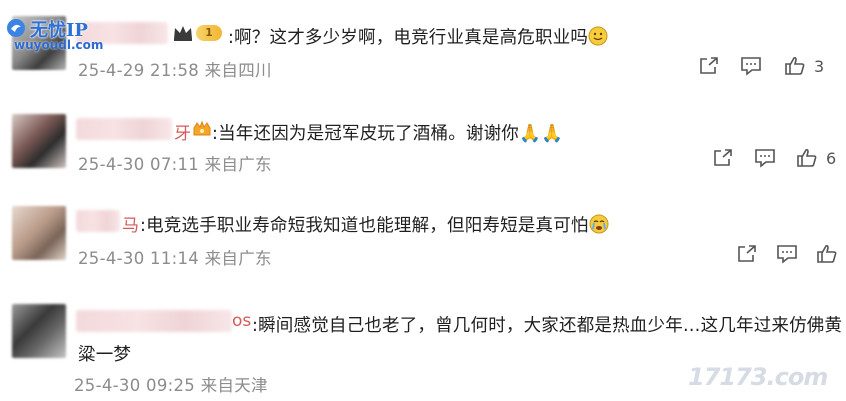 Image resolution: width=846 pixels, height=401 pixels. I want to click on comment-actions: 3, so click(771, 68).